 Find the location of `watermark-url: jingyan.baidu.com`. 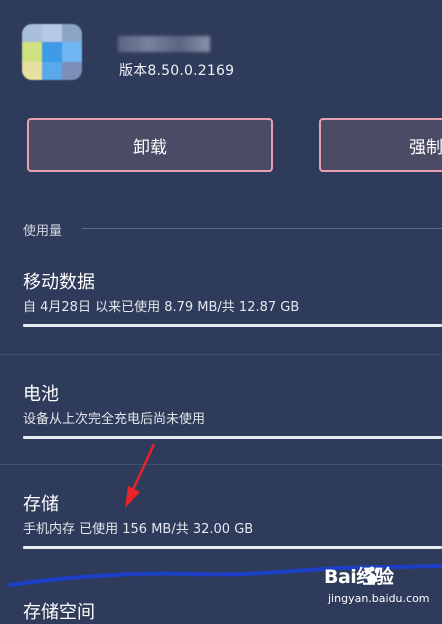

watermark-url: jingyan.baidu.com is located at coordinates (379, 598).